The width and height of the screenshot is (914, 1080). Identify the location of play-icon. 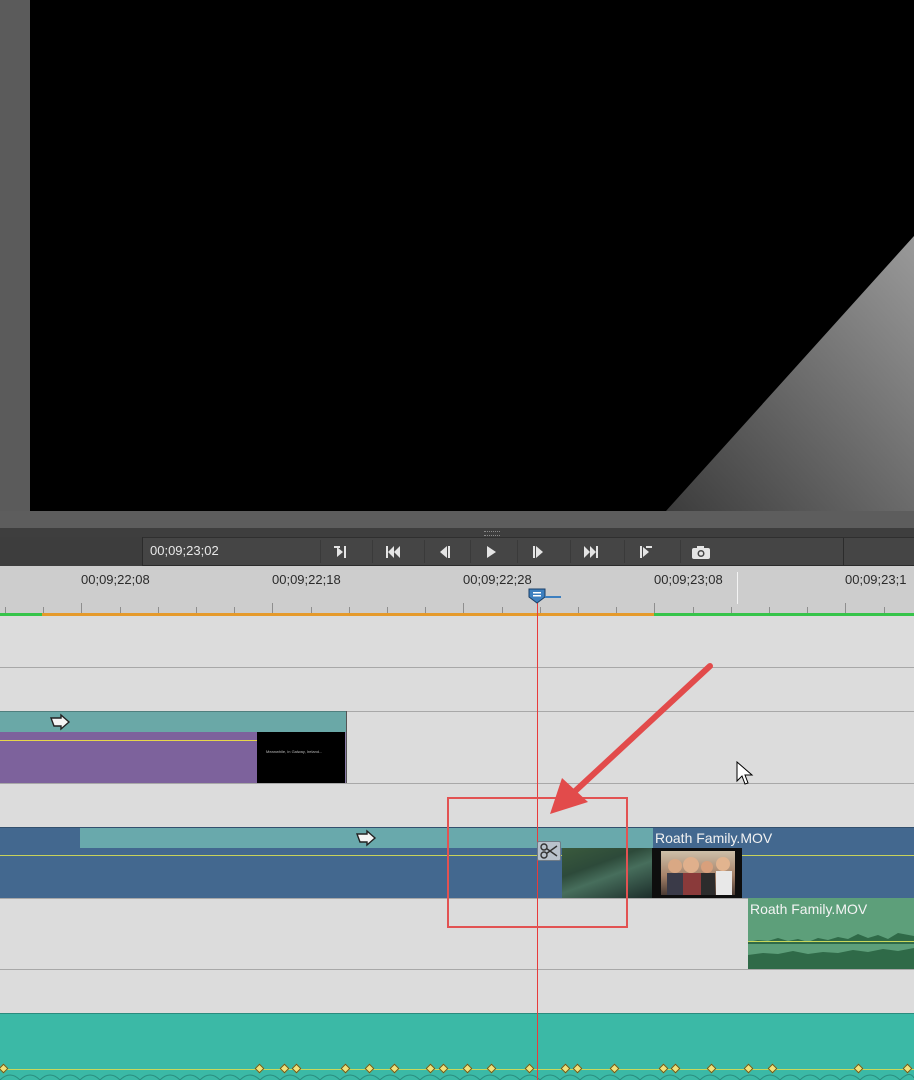
(491, 552).